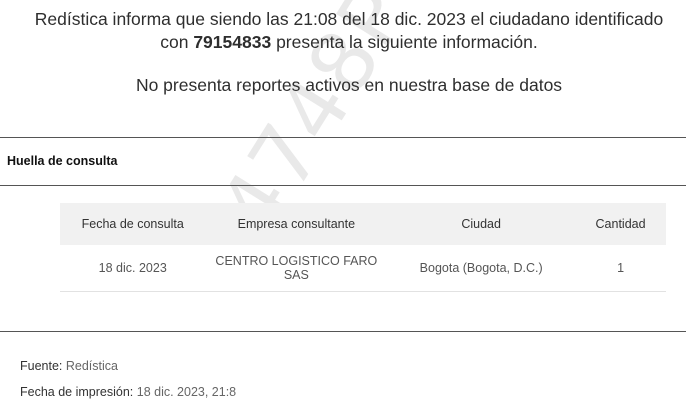  I want to click on divider-bottom, so click(343, 331).